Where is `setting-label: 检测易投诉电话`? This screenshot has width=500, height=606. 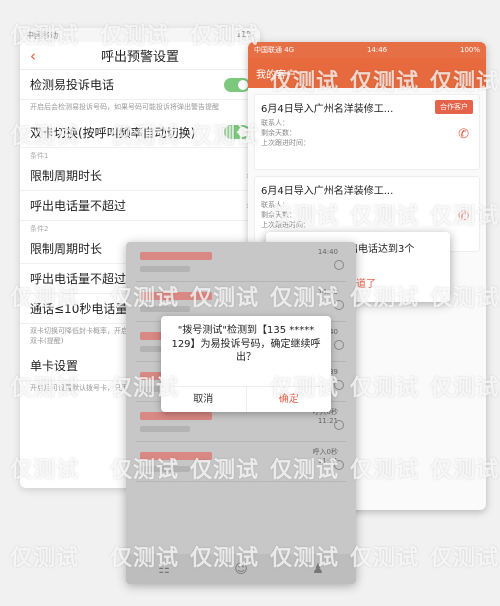 setting-label: 检测易投诉电话 is located at coordinates (72, 85).